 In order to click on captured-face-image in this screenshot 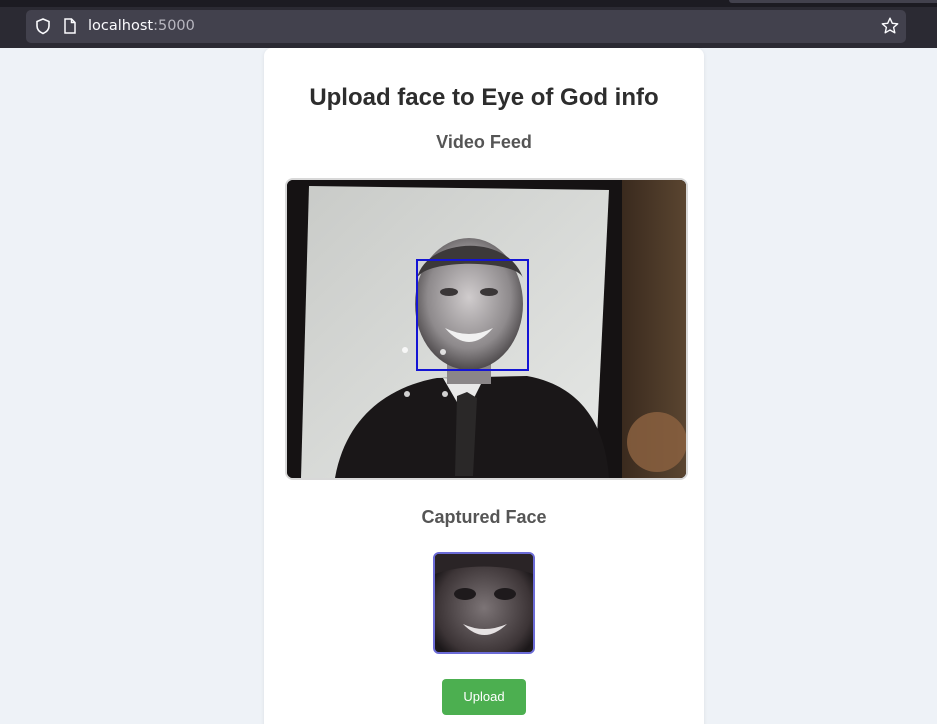, I will do `click(484, 603)`.